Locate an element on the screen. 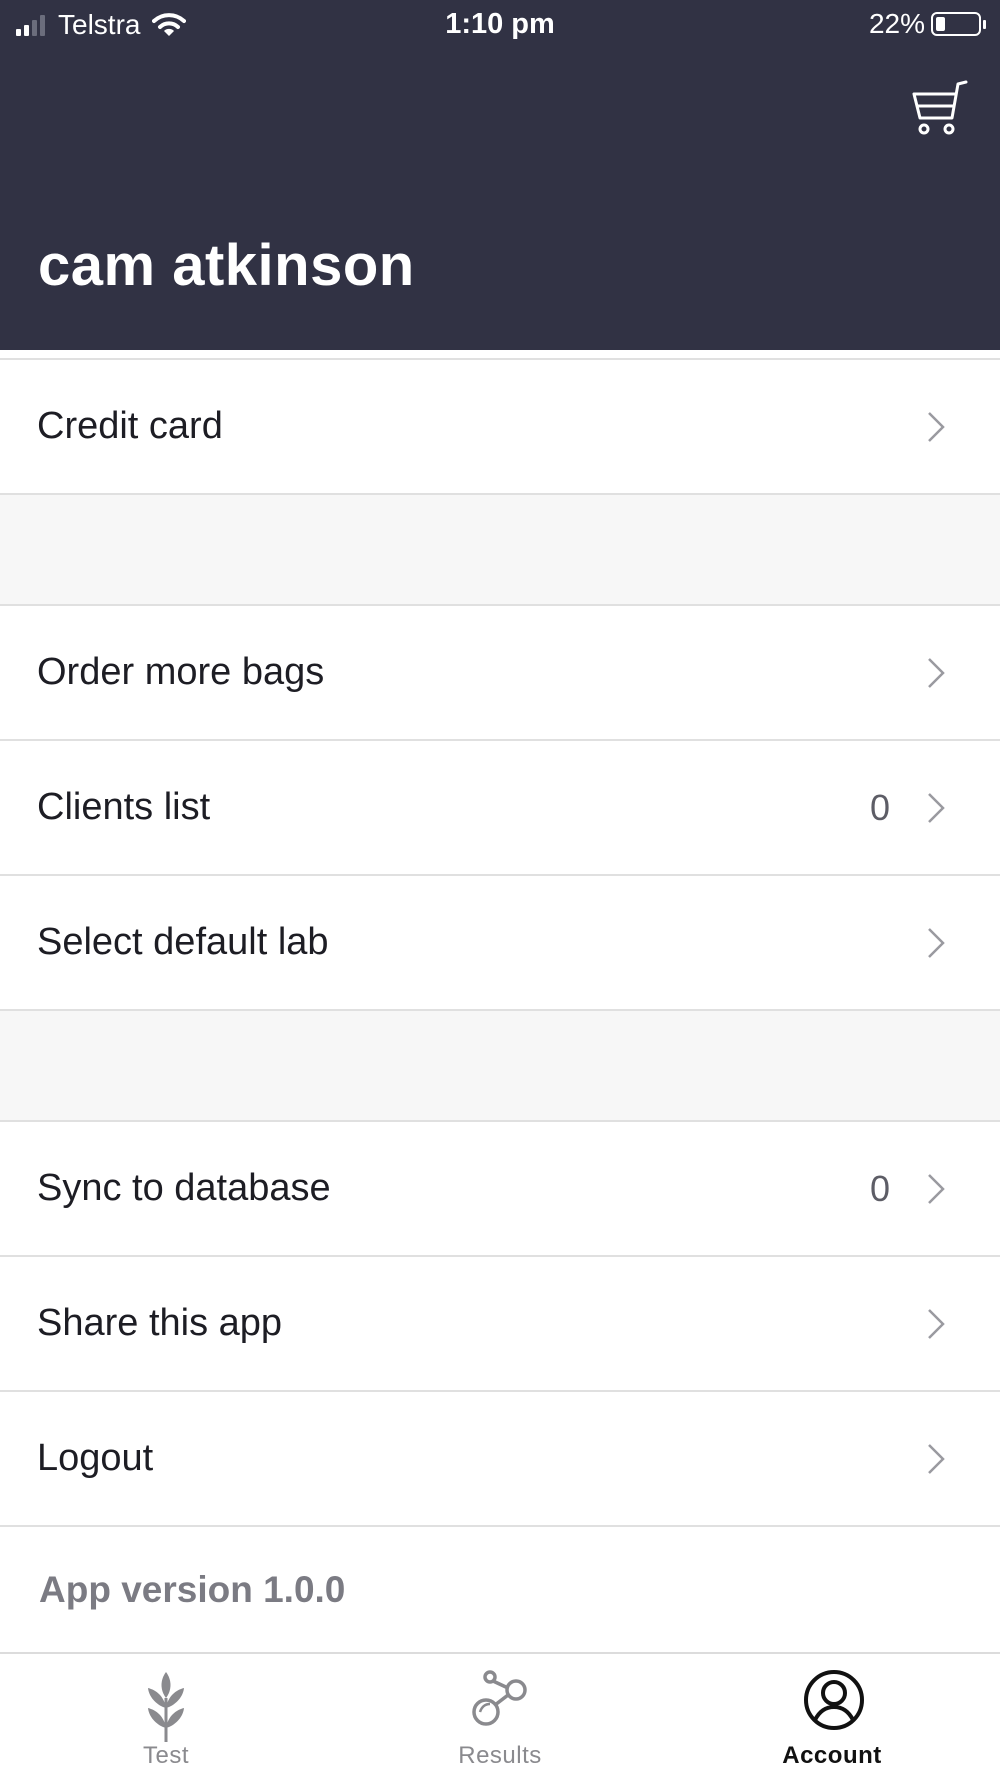  sync-to-database-row: Sync to database 0 is located at coordinates (500, 1189).